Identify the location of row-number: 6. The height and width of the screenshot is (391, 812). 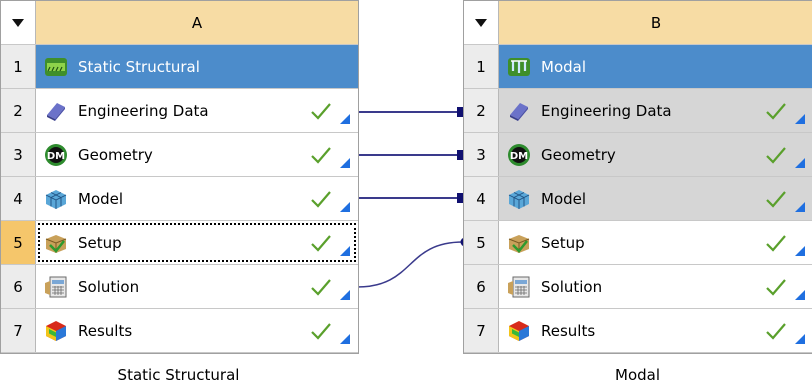
(481, 286).